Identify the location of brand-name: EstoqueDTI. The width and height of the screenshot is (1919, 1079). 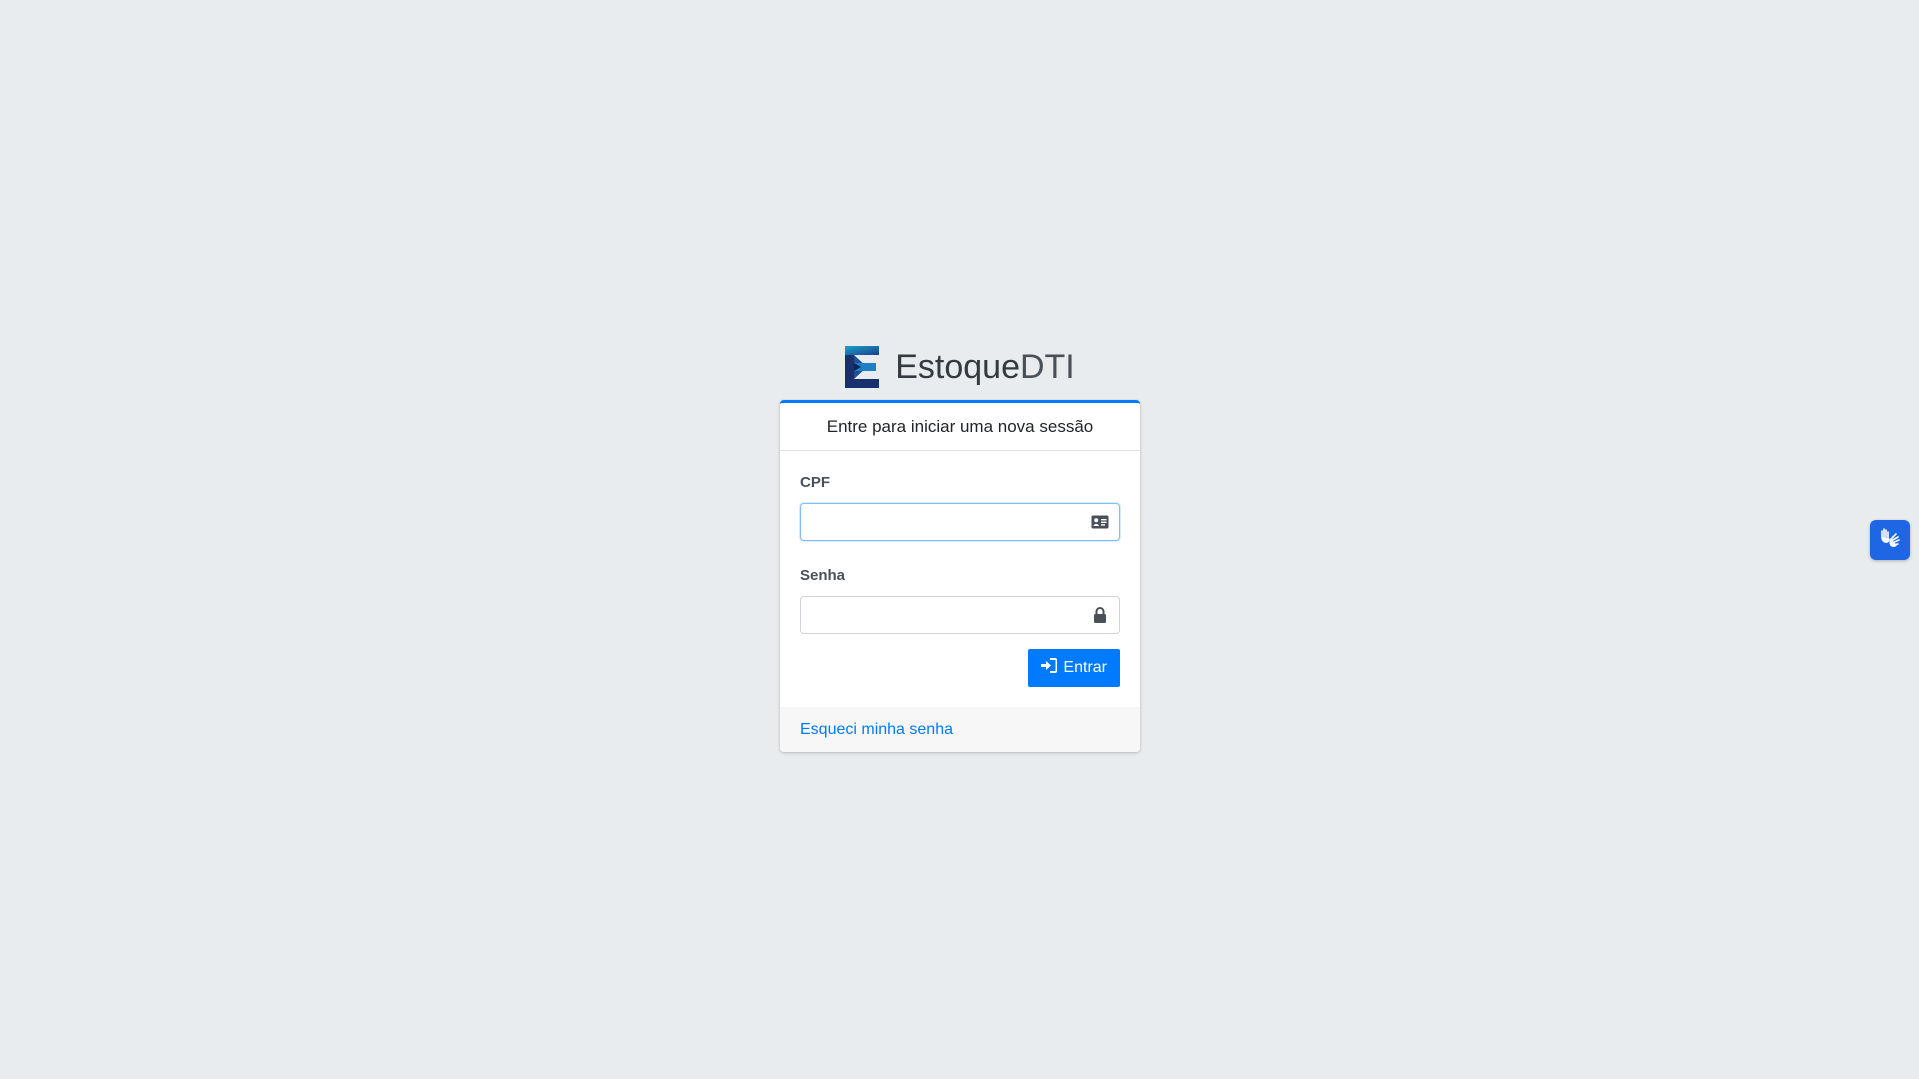
(985, 367).